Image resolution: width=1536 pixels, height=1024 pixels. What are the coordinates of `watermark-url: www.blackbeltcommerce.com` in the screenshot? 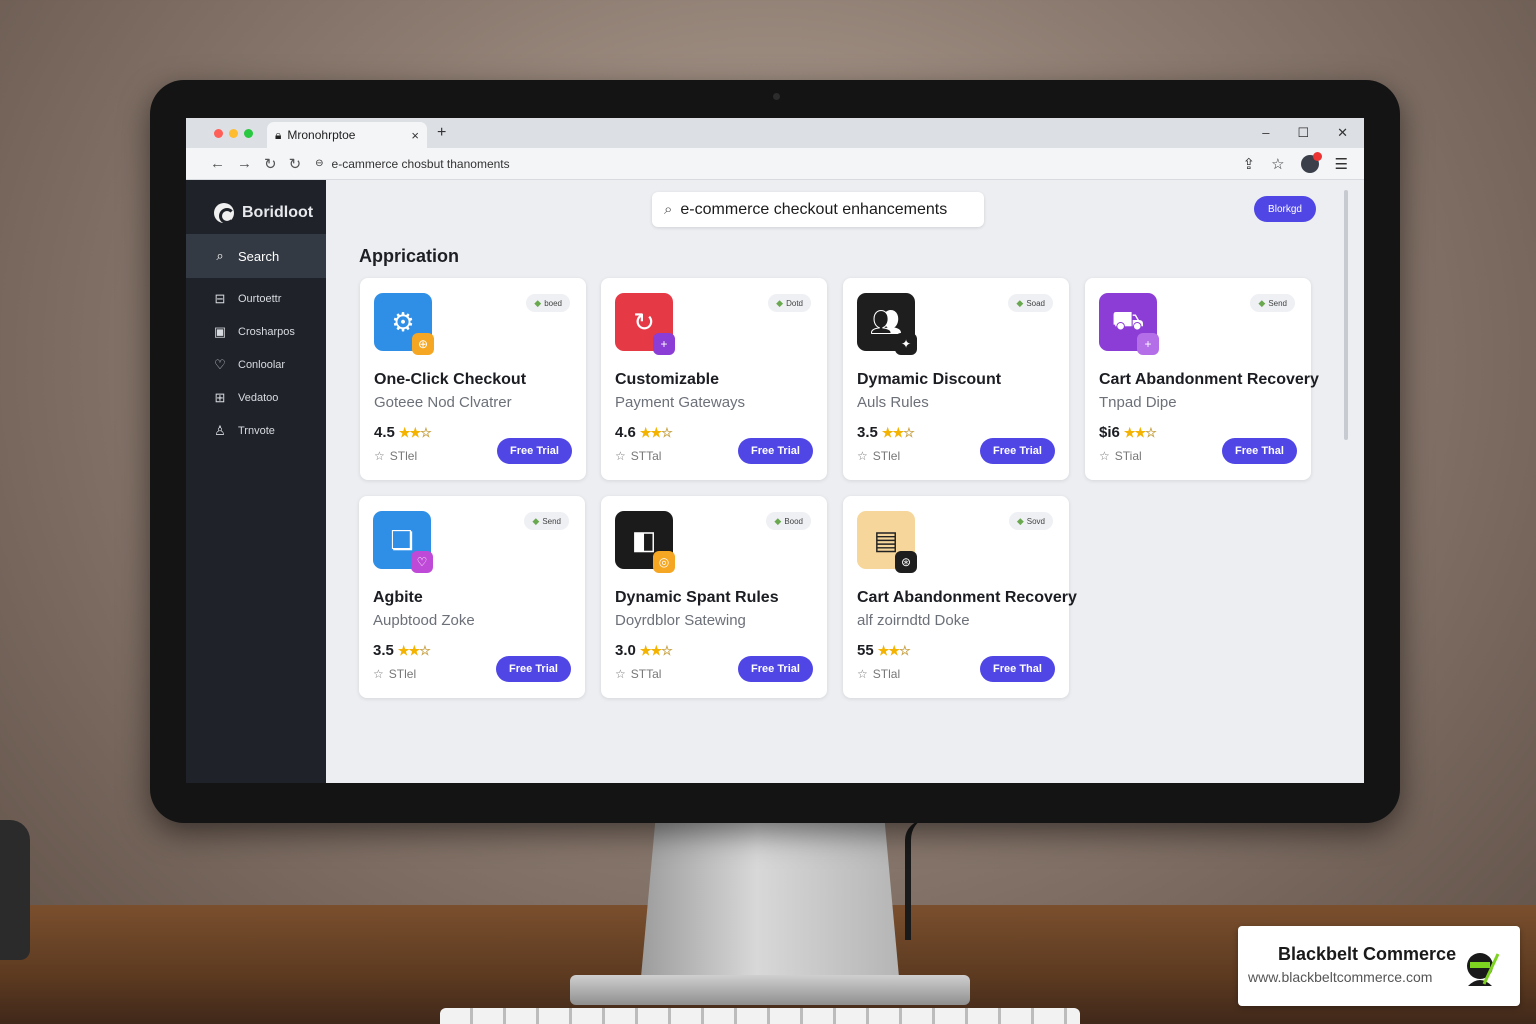 It's located at (1340, 977).